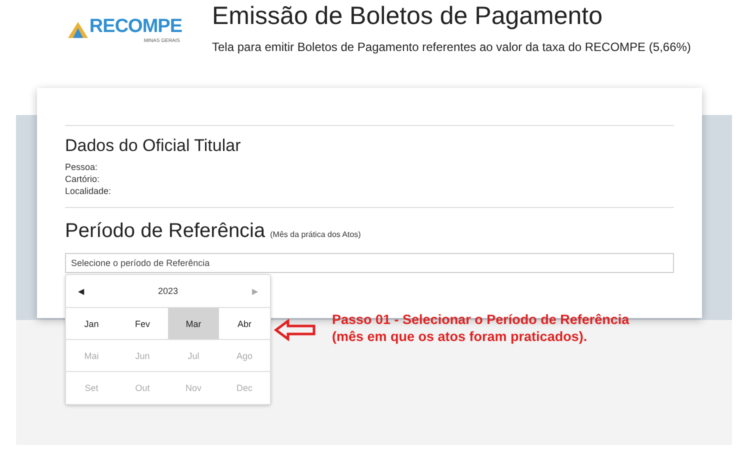 The width and height of the screenshot is (748, 454). What do you see at coordinates (295, 330) in the screenshot?
I see `left-arrow-icon` at bounding box center [295, 330].